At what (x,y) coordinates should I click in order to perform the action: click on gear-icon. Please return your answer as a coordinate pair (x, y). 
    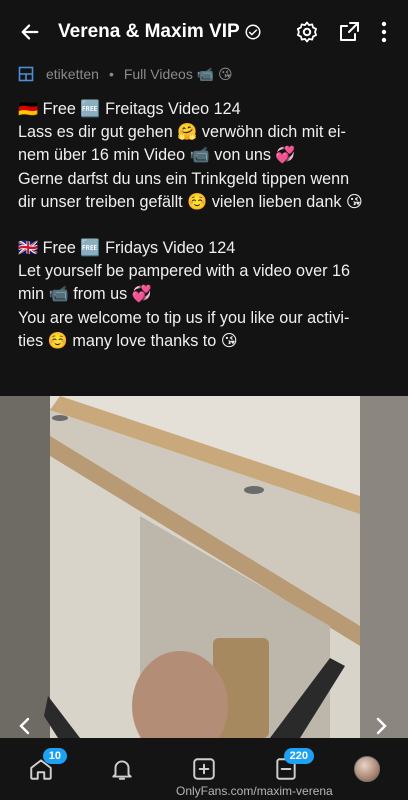
    Looking at the image, I should click on (306, 32).